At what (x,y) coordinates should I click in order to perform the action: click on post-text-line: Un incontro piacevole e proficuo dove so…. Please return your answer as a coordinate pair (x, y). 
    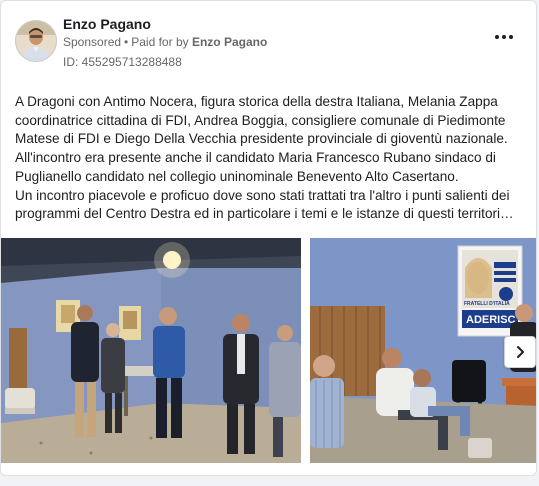
    Looking at the image, I should click on (262, 195).